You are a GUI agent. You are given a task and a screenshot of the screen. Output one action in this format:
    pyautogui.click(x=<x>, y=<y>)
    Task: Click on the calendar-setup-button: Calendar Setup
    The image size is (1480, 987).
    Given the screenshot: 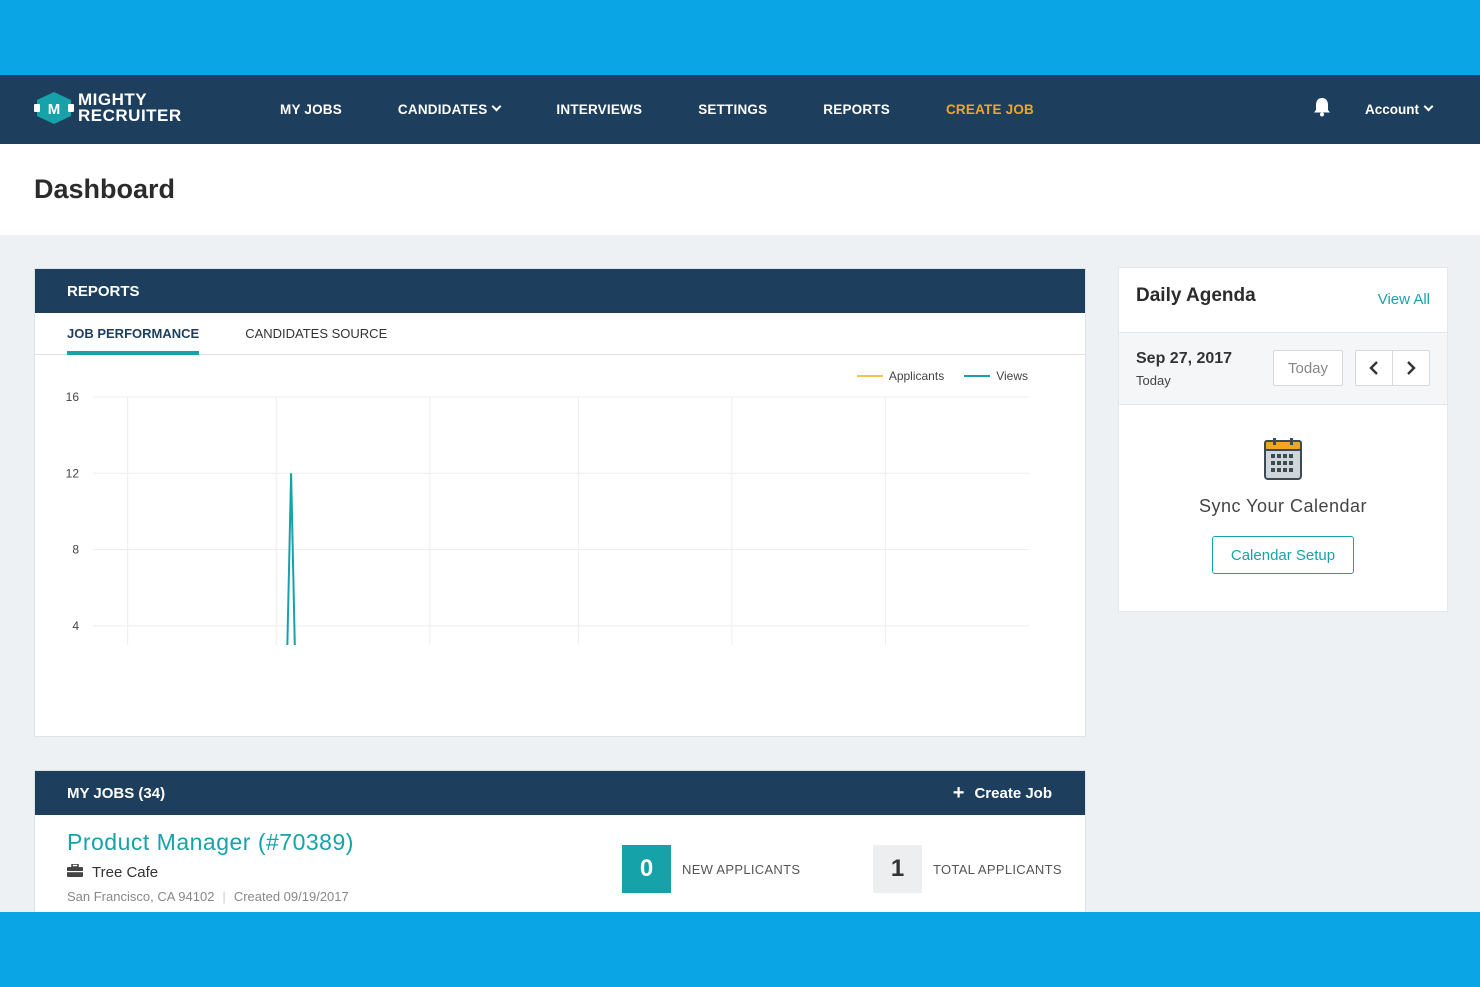 What is the action you would take?
    pyautogui.click(x=1283, y=555)
    